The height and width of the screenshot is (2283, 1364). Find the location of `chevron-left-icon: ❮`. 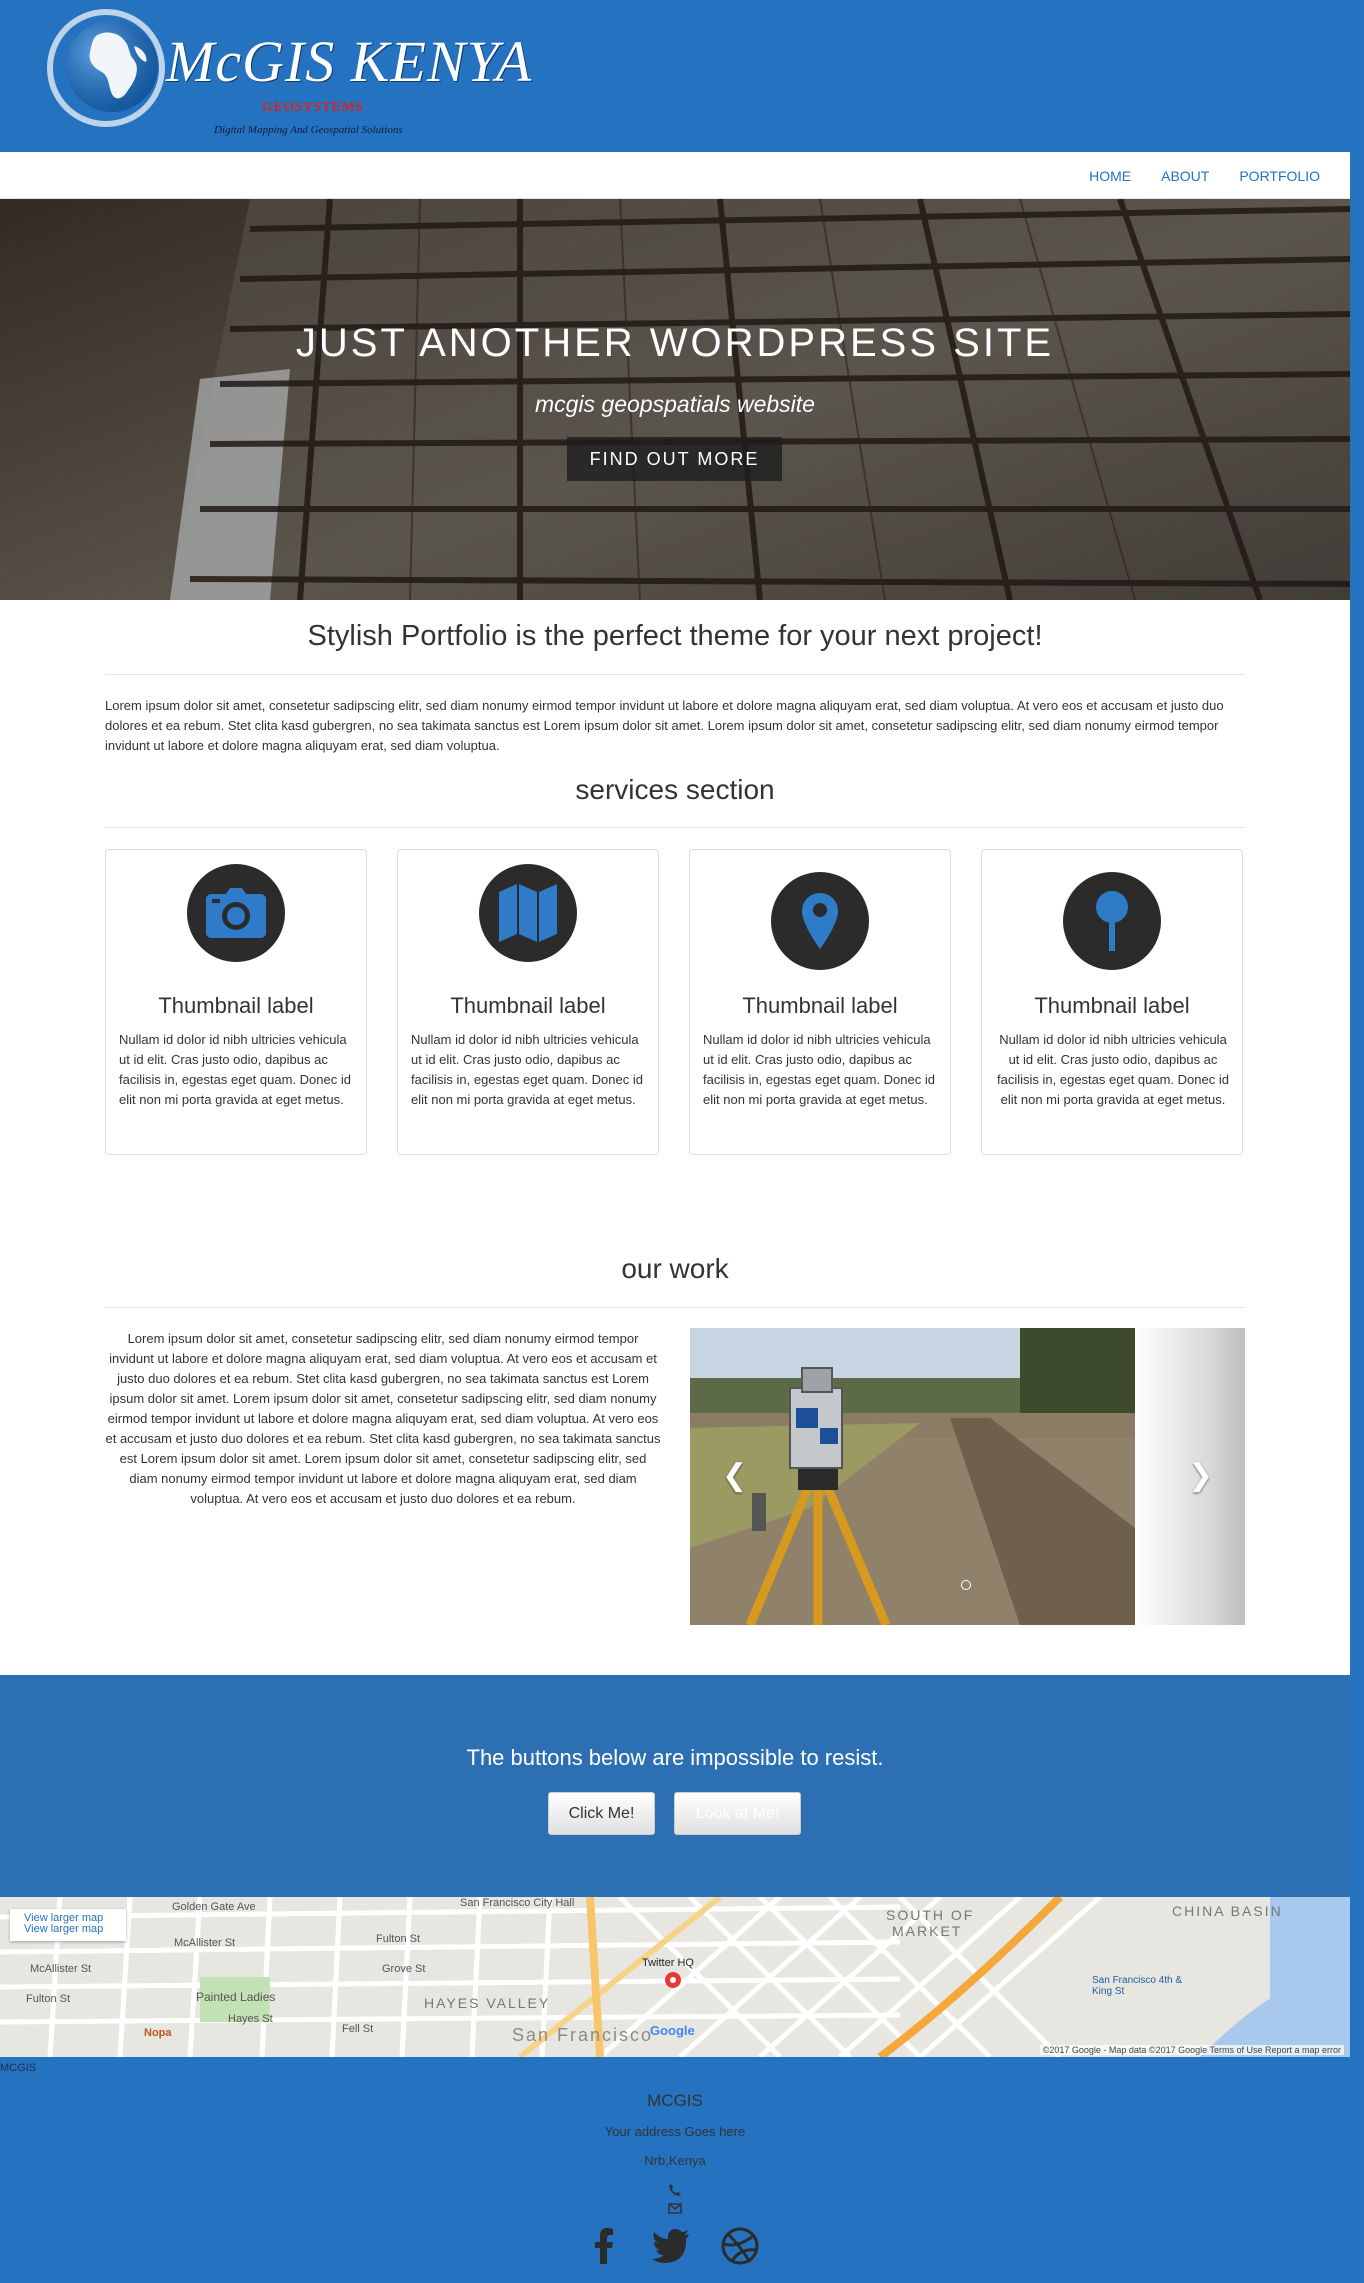

chevron-left-icon: ❮ is located at coordinates (734, 1475).